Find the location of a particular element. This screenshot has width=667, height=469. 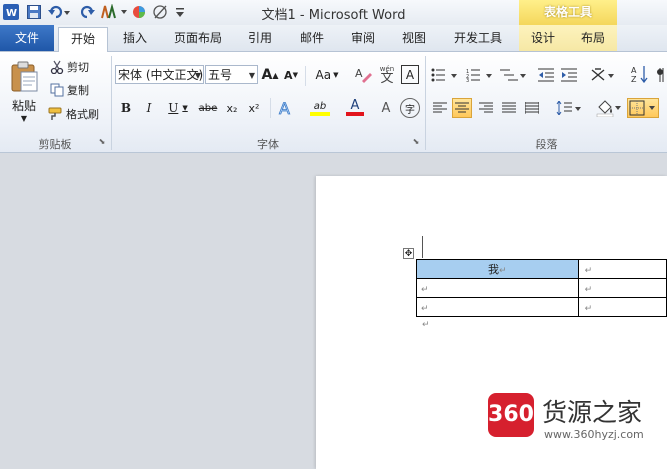

underline-icon: U is located at coordinates (173, 108).